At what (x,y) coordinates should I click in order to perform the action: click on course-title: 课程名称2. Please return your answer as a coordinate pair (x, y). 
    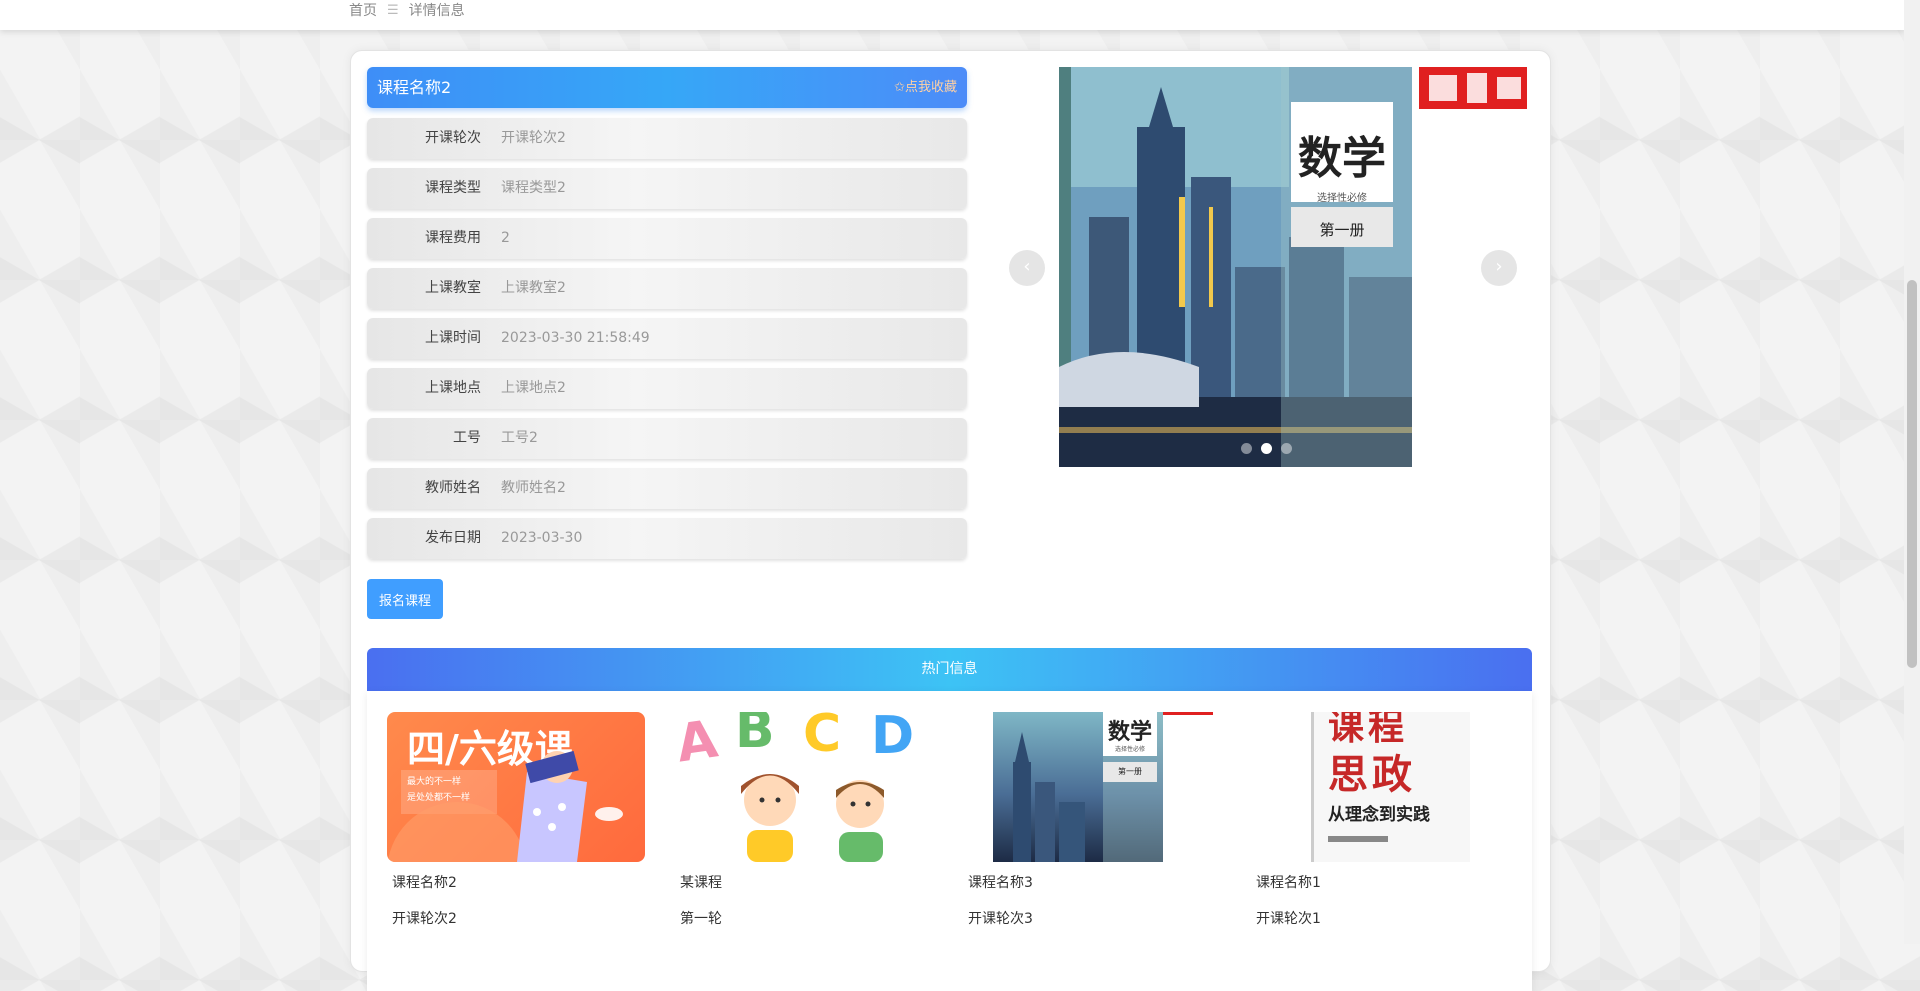
    Looking at the image, I should click on (414, 87).